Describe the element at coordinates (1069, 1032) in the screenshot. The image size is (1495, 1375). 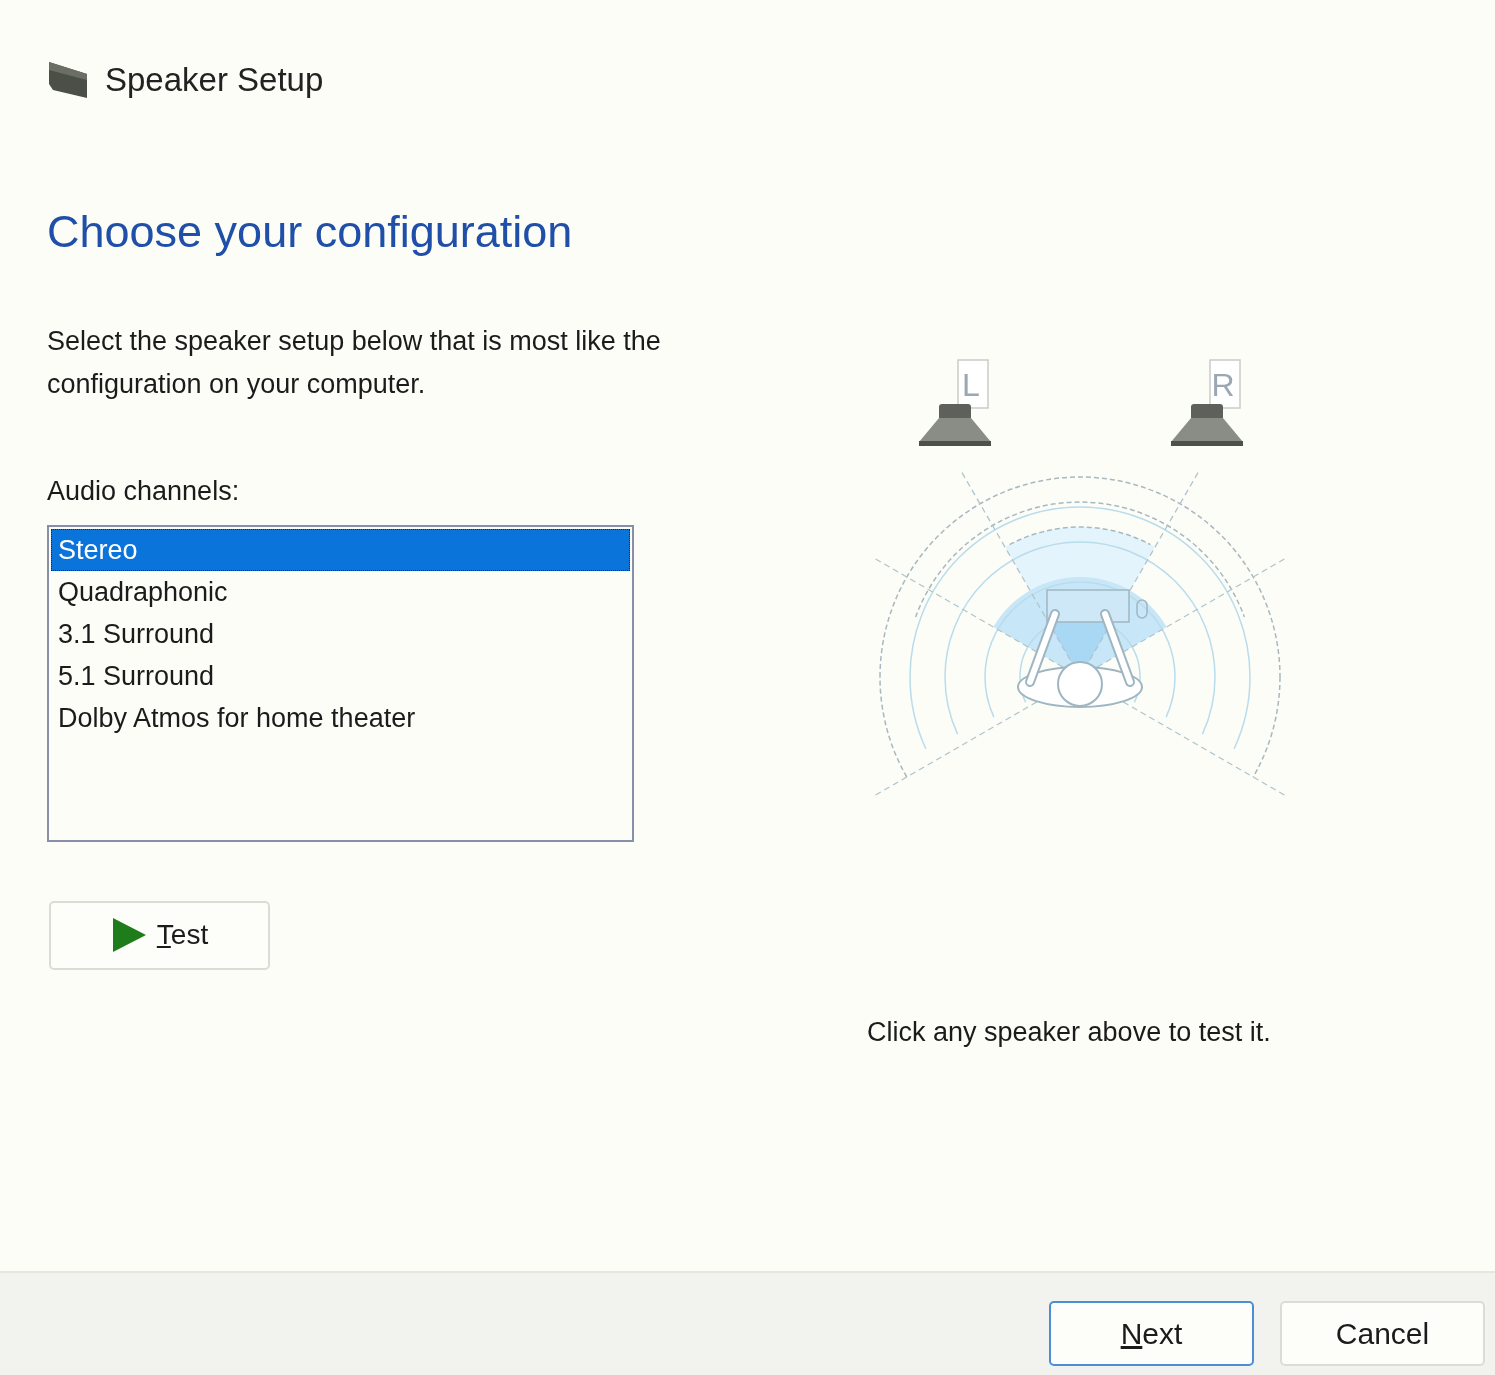
I see `caption-text: Click any speaker above to test it.` at that location.